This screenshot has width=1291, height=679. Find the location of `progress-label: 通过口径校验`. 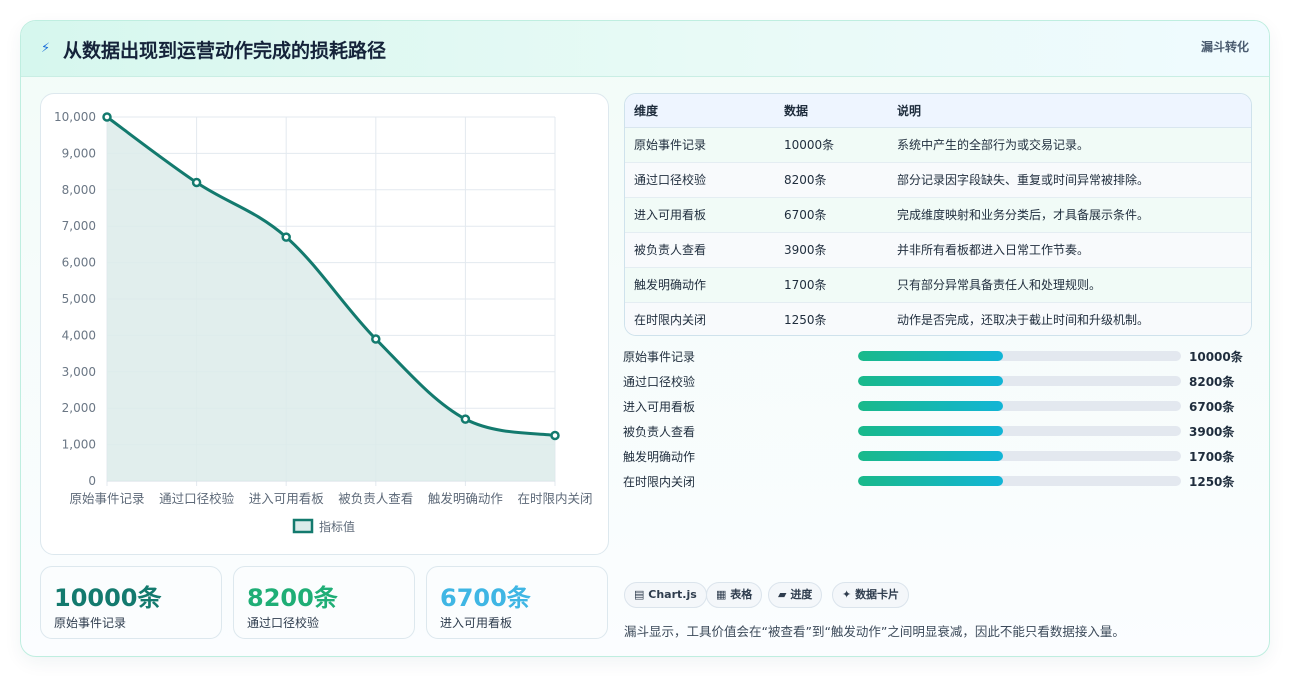

progress-label: 通过口径校验 is located at coordinates (659, 382).